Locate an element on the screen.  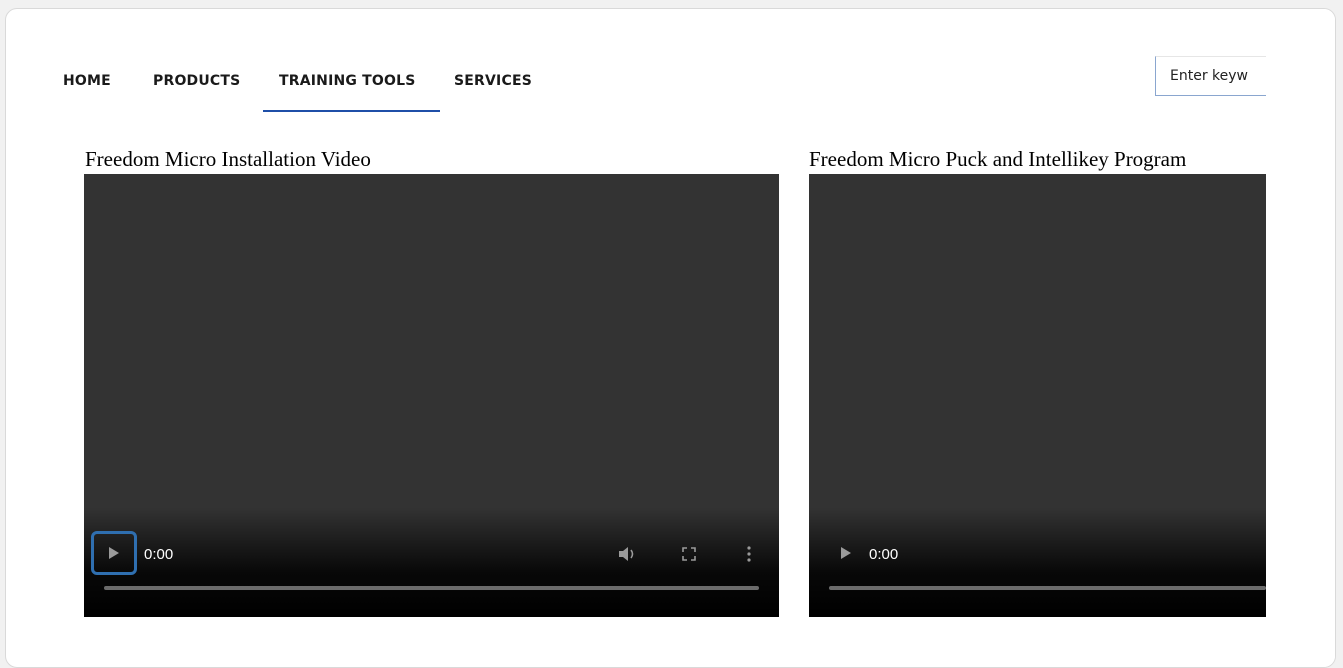
controls-gradient is located at coordinates (431, 562).